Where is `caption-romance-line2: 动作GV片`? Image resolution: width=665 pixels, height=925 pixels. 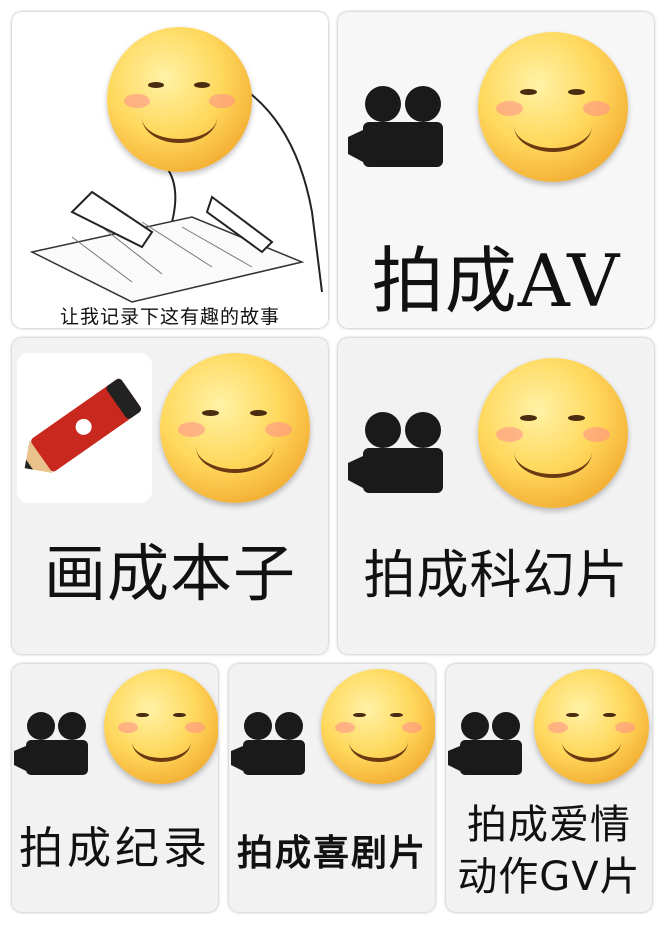 caption-romance-line2: 动作GV片 is located at coordinates (549, 877).